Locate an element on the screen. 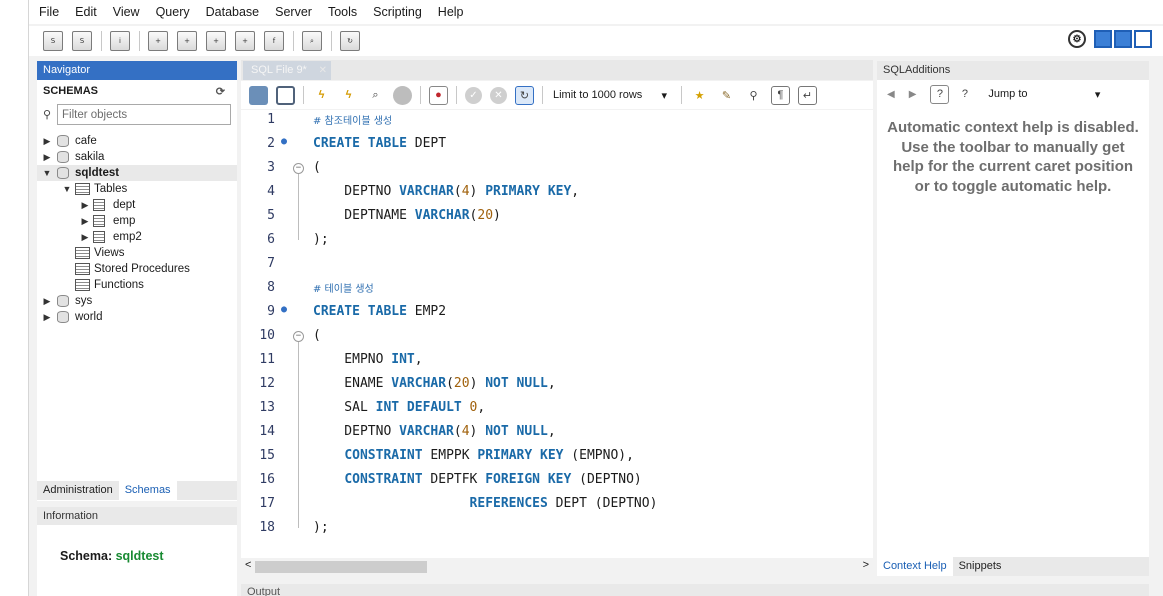  code-text: ( is located at coordinates (317, 335).